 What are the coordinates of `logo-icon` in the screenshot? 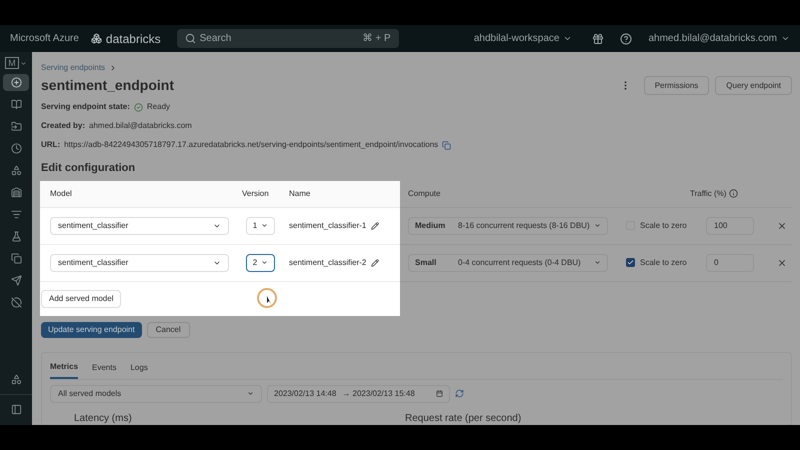 It's located at (96, 38).